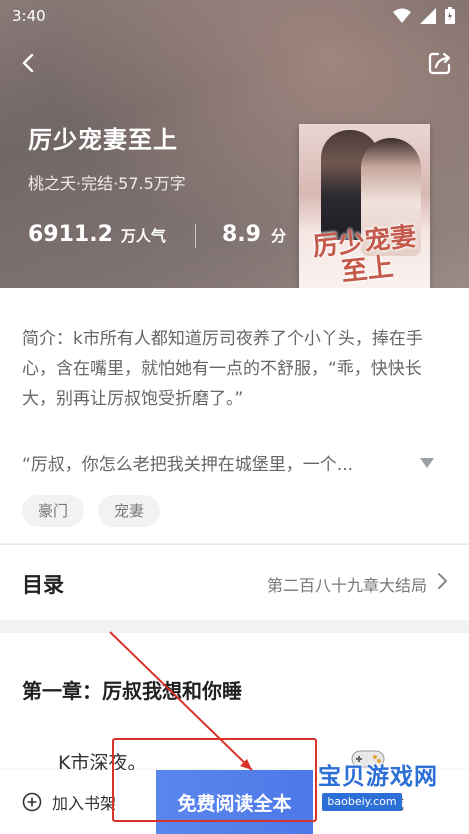 Image resolution: width=469 pixels, height=834 pixels. What do you see at coordinates (234, 16) in the screenshot?
I see `status-bar: 3:40` at bounding box center [234, 16].